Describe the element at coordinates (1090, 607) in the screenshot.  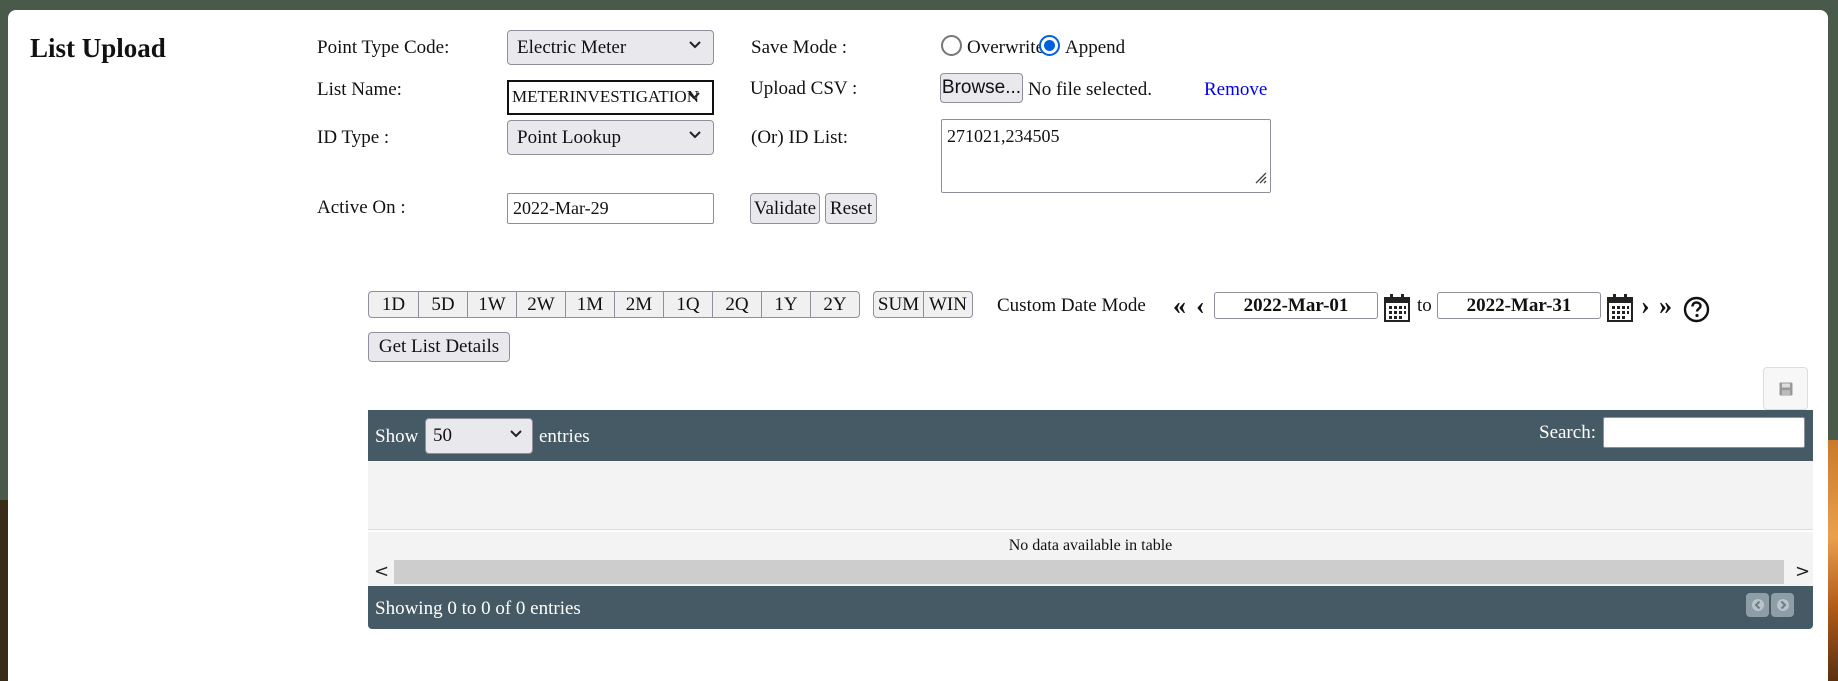
I see `table-footer-bar: Showing 0 to 0 of 0 entries` at that location.